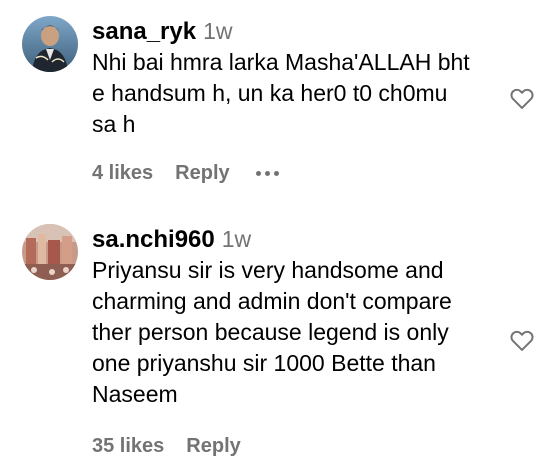 Image resolution: width=553 pixels, height=460 pixels. What do you see at coordinates (114, 124) in the screenshot?
I see `comment-text-line: sa h` at bounding box center [114, 124].